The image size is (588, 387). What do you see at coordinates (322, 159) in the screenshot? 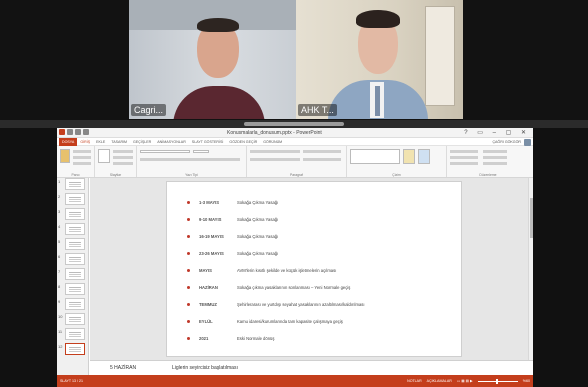
I see `smartart-button` at bounding box center [322, 159].